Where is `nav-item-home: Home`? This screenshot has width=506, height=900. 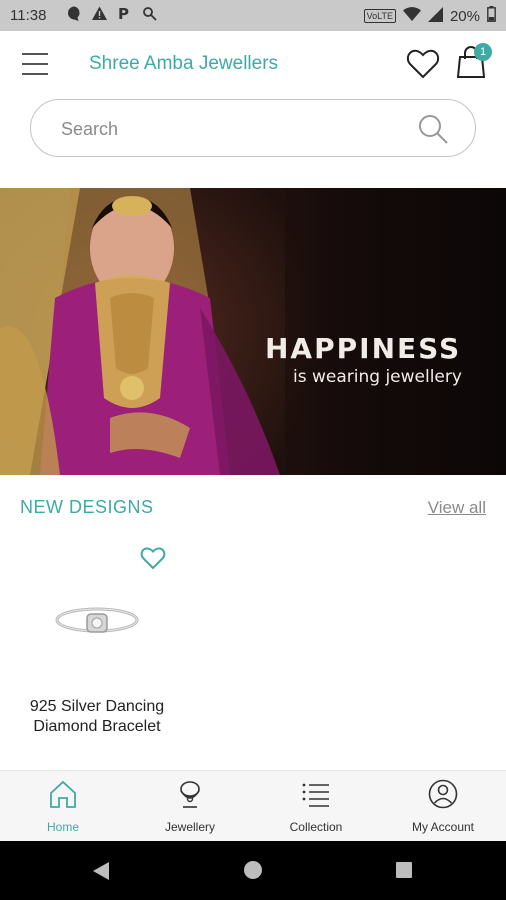
nav-item-home: Home is located at coordinates (63, 806).